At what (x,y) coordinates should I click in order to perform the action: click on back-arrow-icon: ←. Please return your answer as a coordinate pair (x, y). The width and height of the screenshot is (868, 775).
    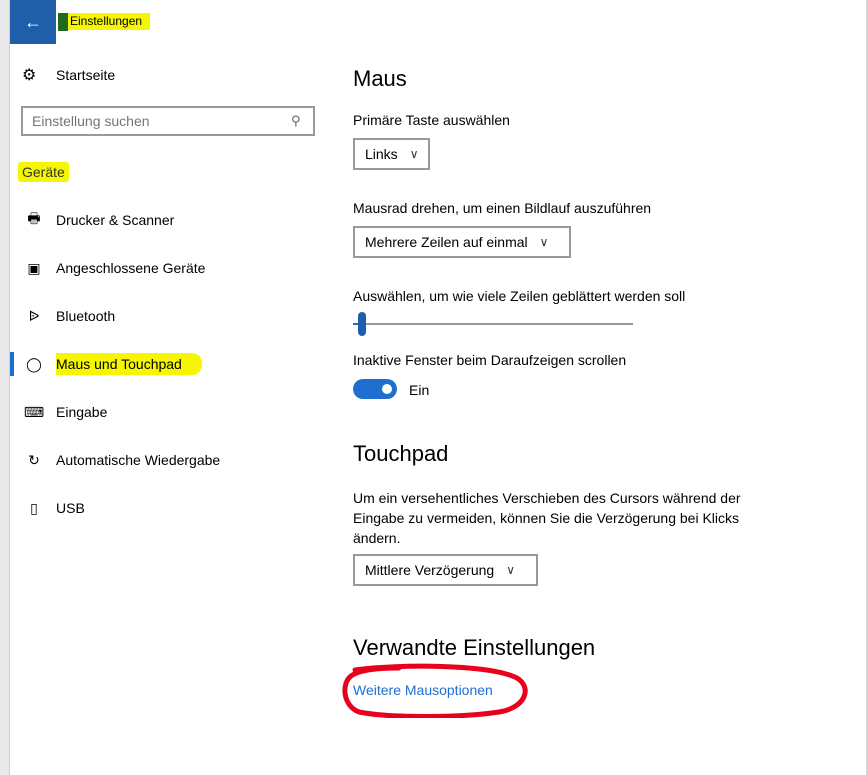
    Looking at the image, I should click on (33, 21).